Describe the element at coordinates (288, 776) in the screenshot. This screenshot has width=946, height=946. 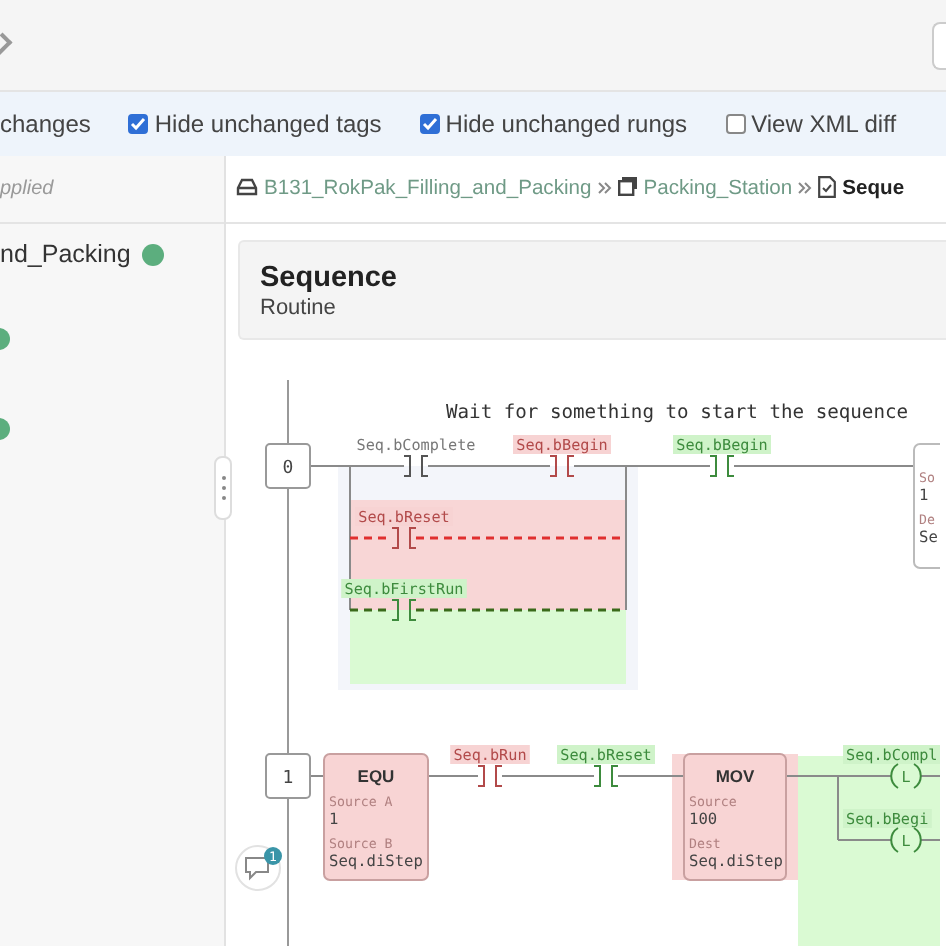
I see `rung-number: 1` at that location.